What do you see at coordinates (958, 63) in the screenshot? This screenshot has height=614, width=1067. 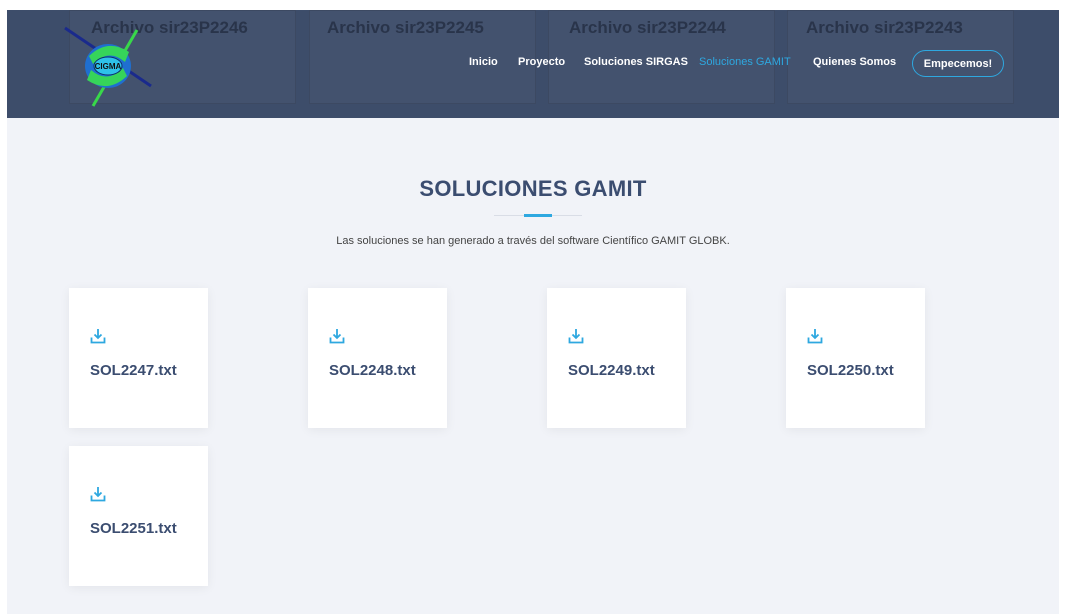 I see `empecemos-button: Empecemos!` at bounding box center [958, 63].